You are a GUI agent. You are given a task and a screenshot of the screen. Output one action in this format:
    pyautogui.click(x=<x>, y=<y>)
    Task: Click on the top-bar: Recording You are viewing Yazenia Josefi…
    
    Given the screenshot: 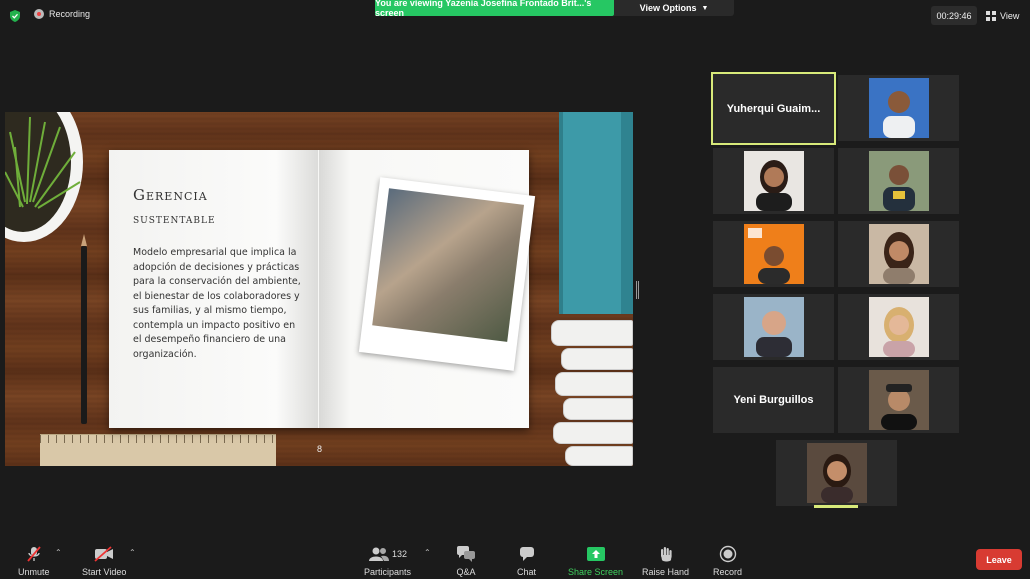 What is the action you would take?
    pyautogui.click(x=515, y=15)
    